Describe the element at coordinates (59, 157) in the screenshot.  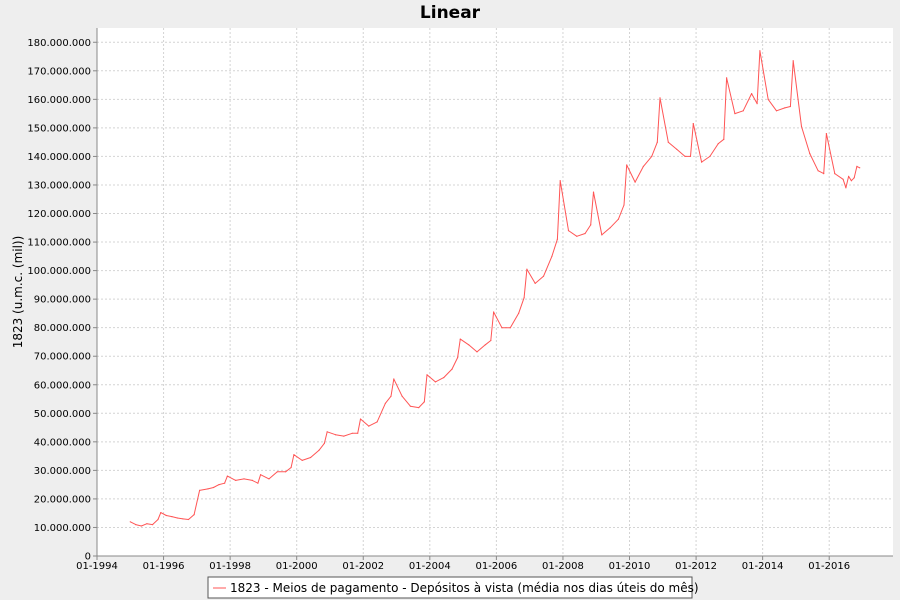
I see `y-tick-label: 140.000.000` at that location.